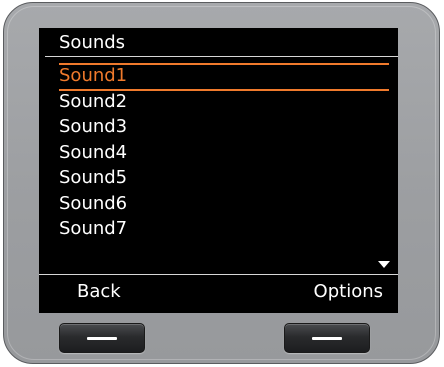 Image resolution: width=444 pixels, height=367 pixels. I want to click on softkey-options-label: Options, so click(348, 291).